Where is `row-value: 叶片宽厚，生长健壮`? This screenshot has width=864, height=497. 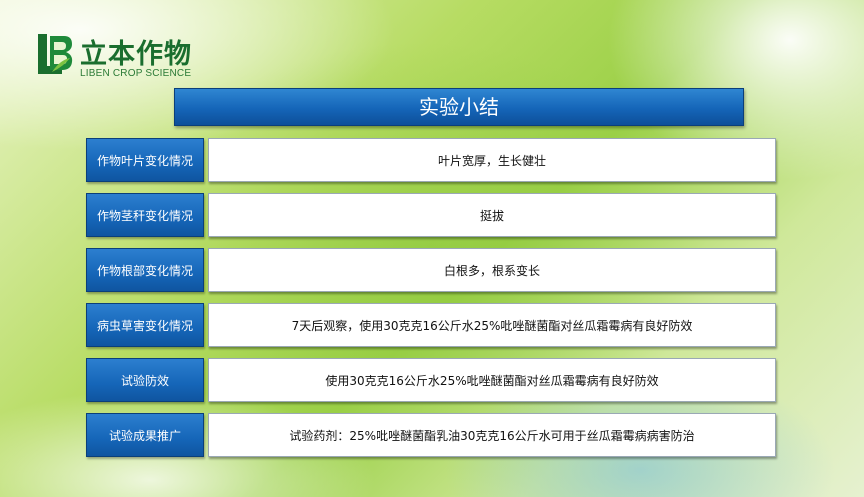
row-value: 叶片宽厚，生长健壮 is located at coordinates (492, 160).